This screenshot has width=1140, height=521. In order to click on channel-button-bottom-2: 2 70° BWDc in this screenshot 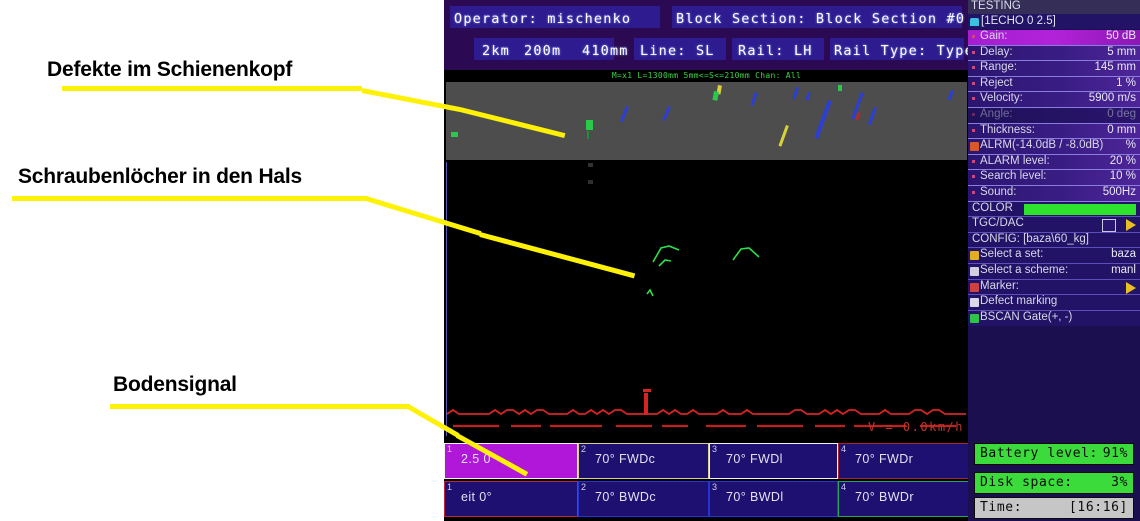, I will do `click(643, 499)`.